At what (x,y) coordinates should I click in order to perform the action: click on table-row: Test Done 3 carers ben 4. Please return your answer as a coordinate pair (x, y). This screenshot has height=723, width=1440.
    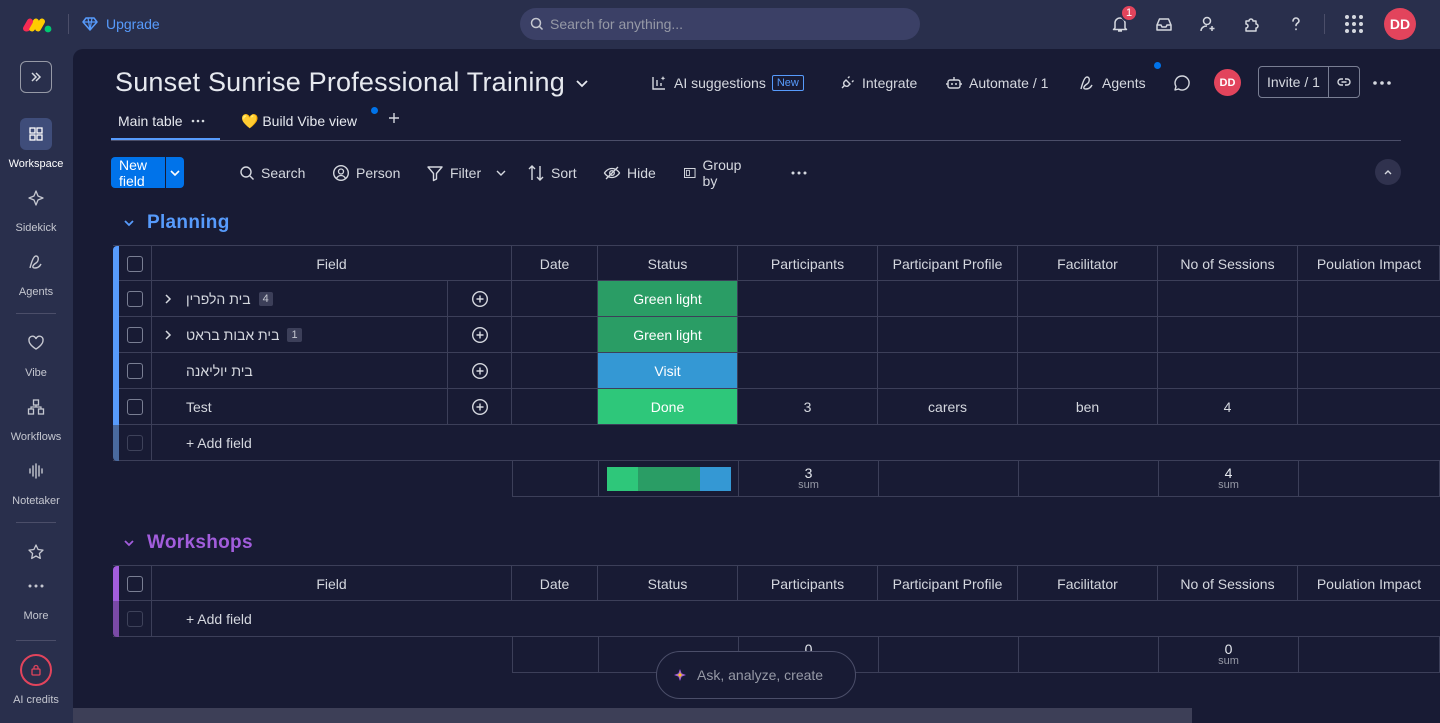
    Looking at the image, I should click on (776, 407).